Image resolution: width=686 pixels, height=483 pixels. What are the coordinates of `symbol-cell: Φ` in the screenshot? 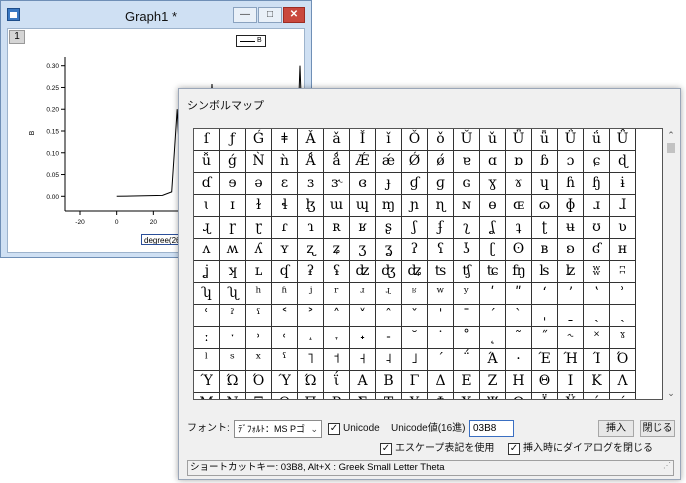 It's located at (441, 396).